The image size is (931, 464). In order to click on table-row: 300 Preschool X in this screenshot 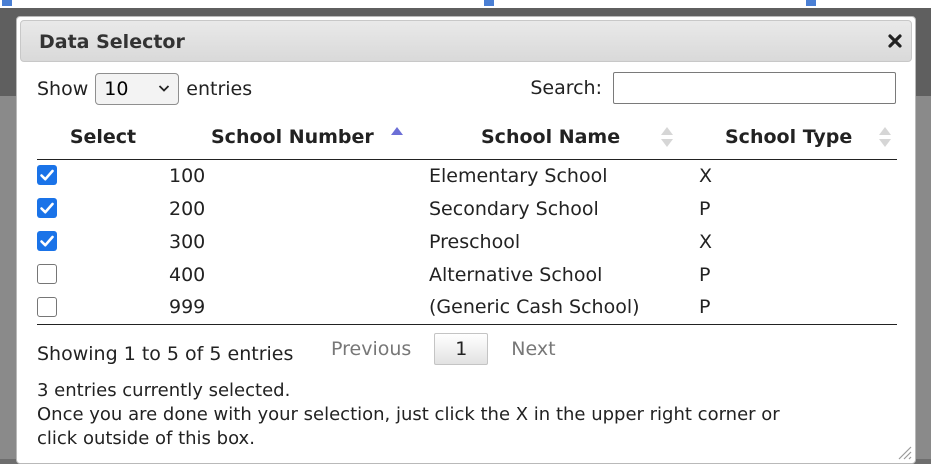, I will do `click(467, 241)`.